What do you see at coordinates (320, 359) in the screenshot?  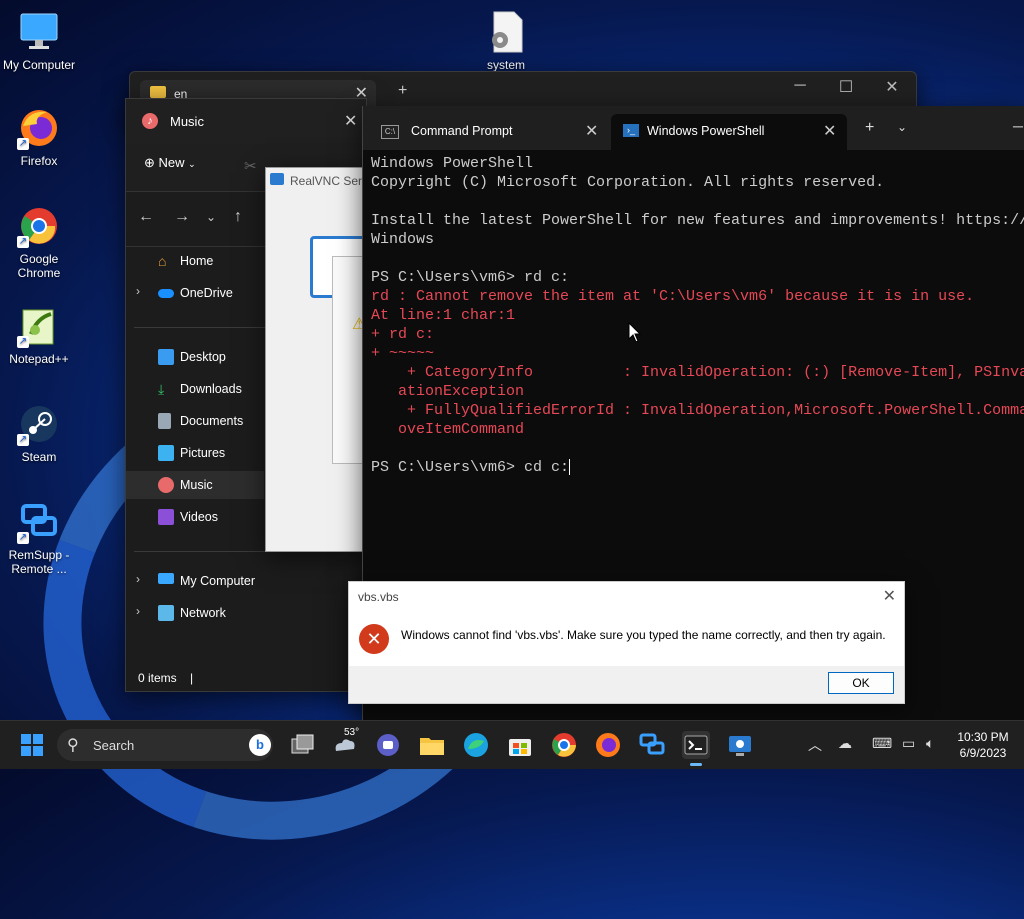 I see `realvnc-window: RealVNC Serv ⚠` at bounding box center [320, 359].